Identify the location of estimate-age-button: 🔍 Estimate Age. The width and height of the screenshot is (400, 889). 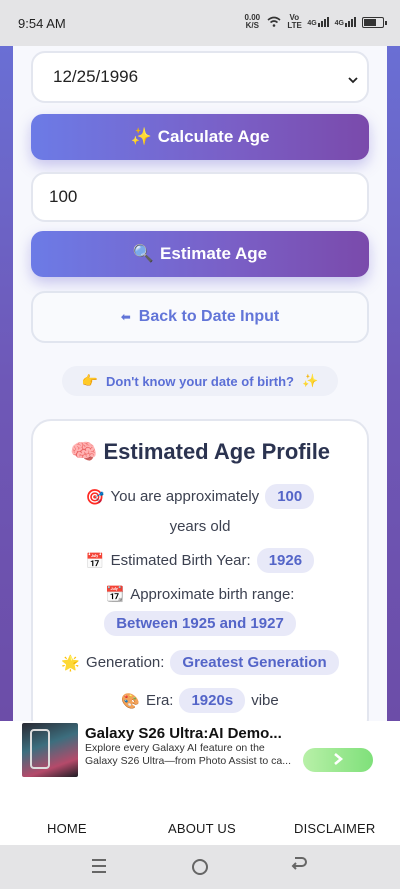
(200, 254).